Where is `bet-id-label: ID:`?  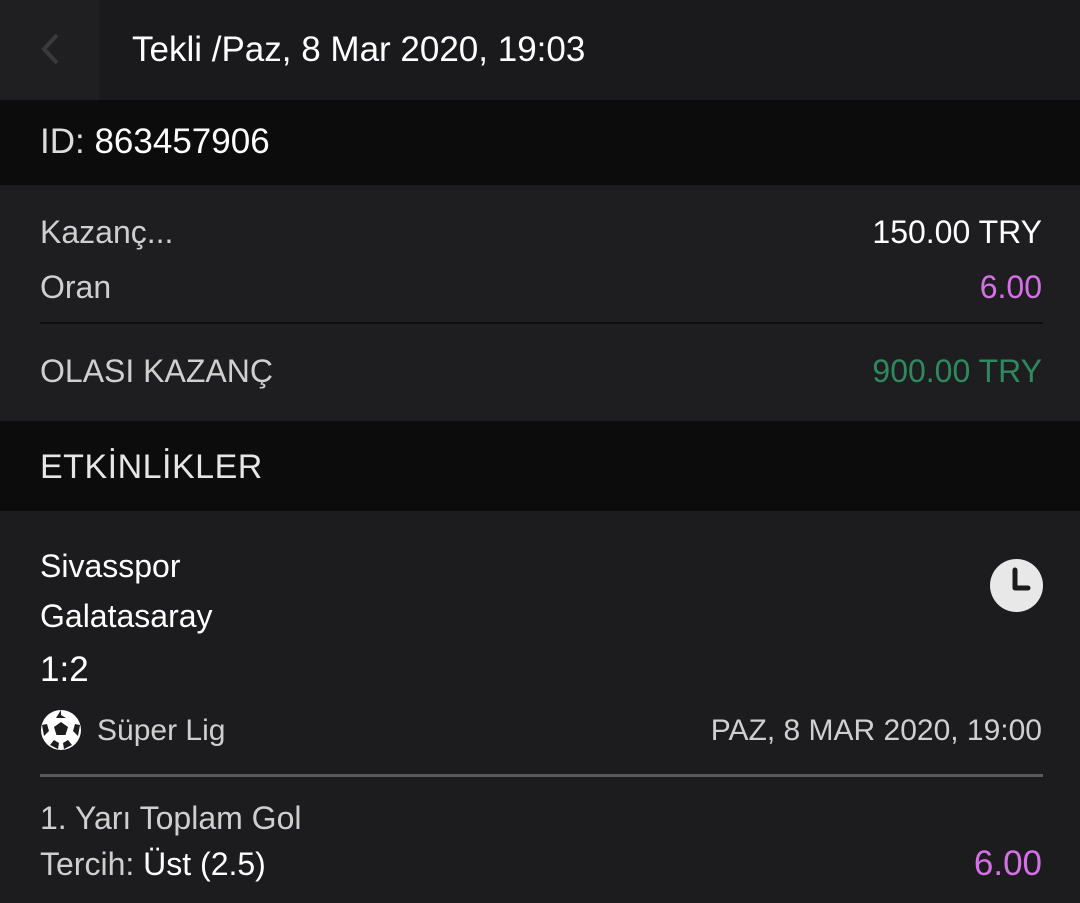
bet-id-label: ID: is located at coordinates (62, 141).